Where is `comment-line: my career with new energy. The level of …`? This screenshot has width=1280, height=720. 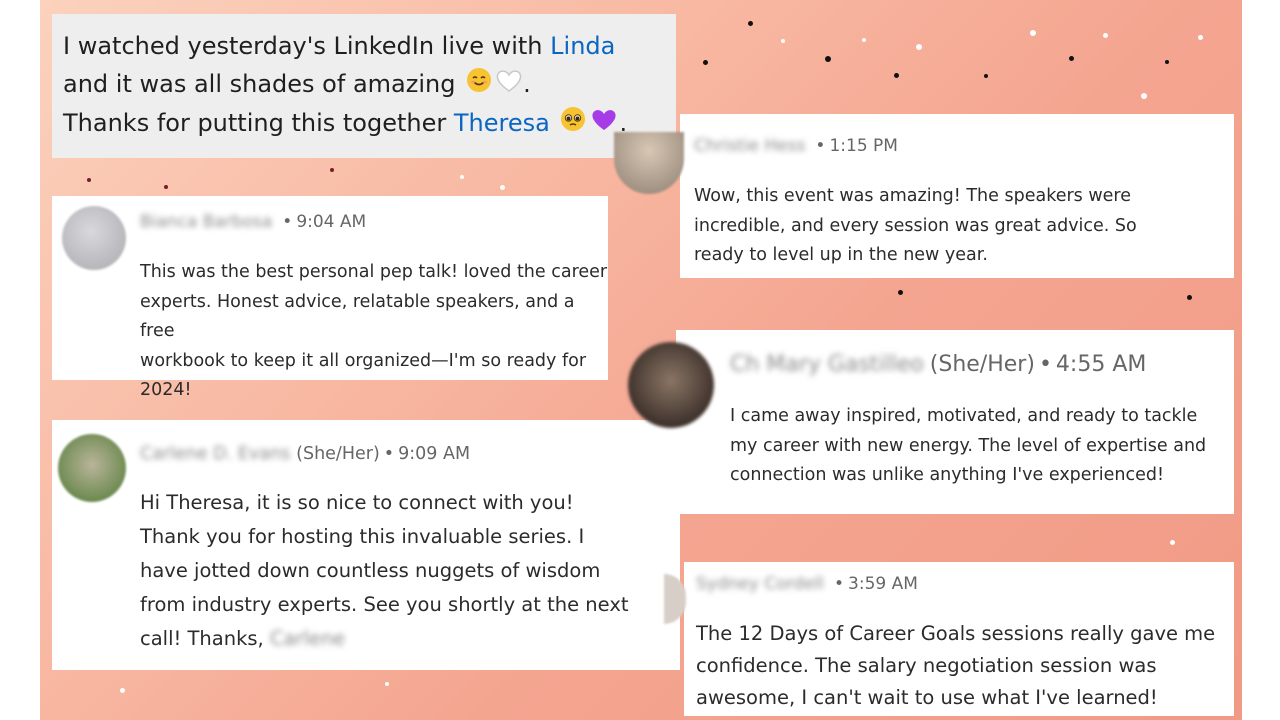
comment-line: my career with new energy. The level of … is located at coordinates (968, 445).